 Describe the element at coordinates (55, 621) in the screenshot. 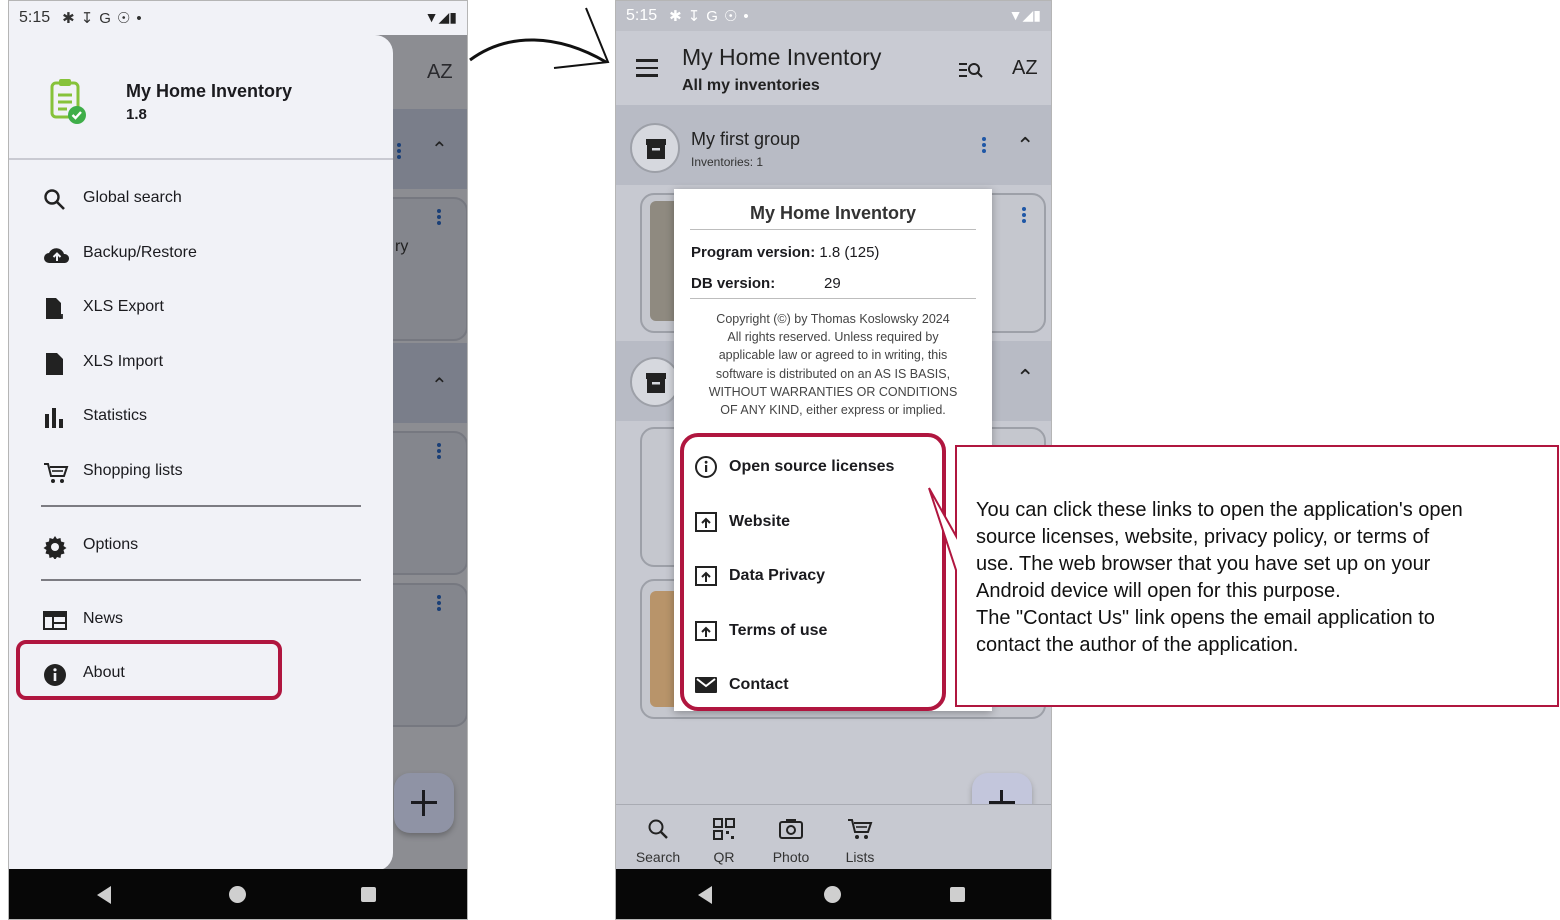

I see `news-icon` at that location.